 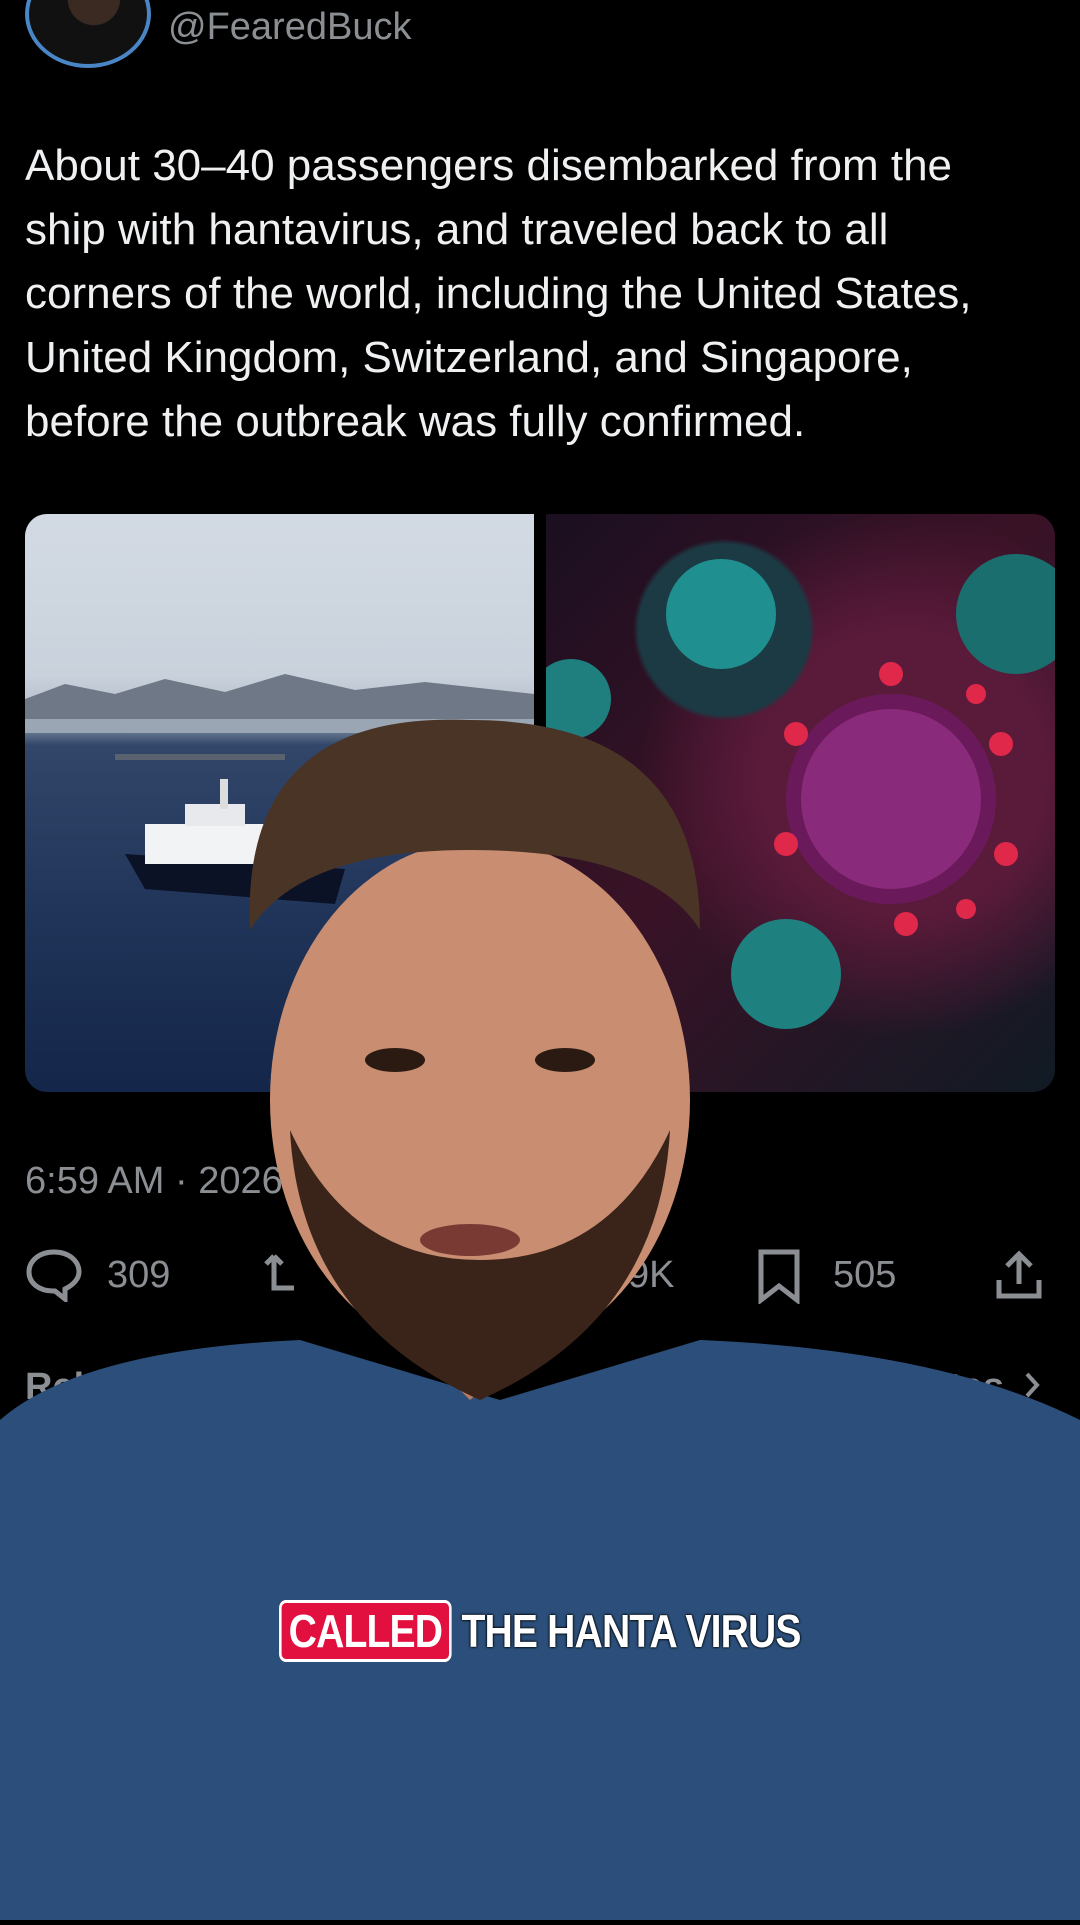 I want to click on caption-highlight-word: CALLED, so click(x=365, y=1631).